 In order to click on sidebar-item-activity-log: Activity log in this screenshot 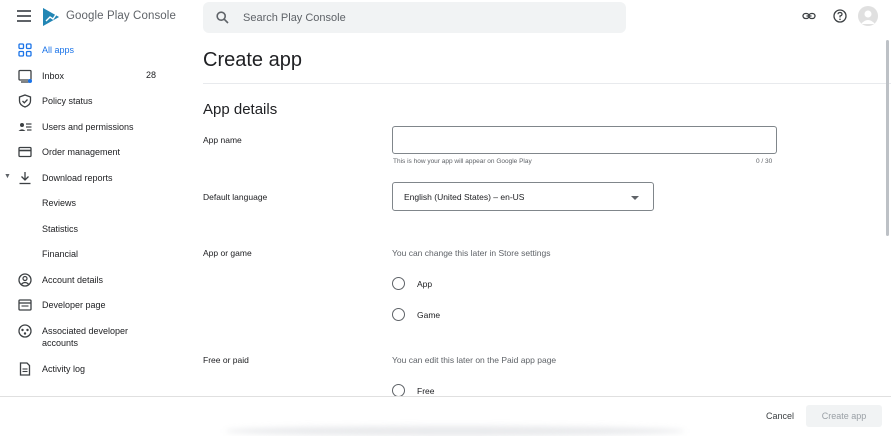, I will do `click(90, 369)`.